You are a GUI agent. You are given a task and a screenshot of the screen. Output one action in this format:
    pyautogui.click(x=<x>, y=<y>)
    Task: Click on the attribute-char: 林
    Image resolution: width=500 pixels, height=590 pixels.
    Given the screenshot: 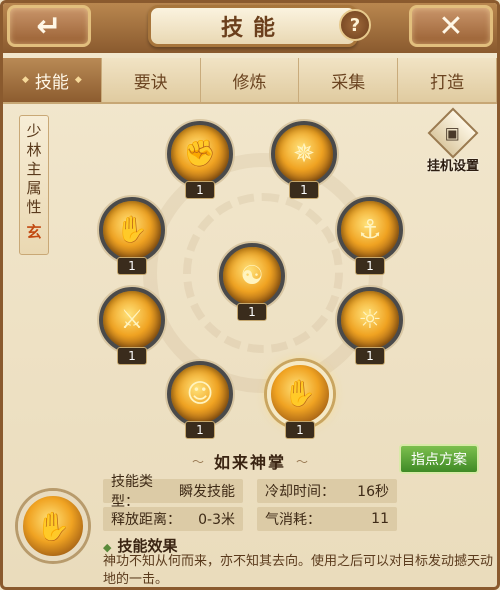 What is the action you would take?
    pyautogui.click(x=34, y=150)
    